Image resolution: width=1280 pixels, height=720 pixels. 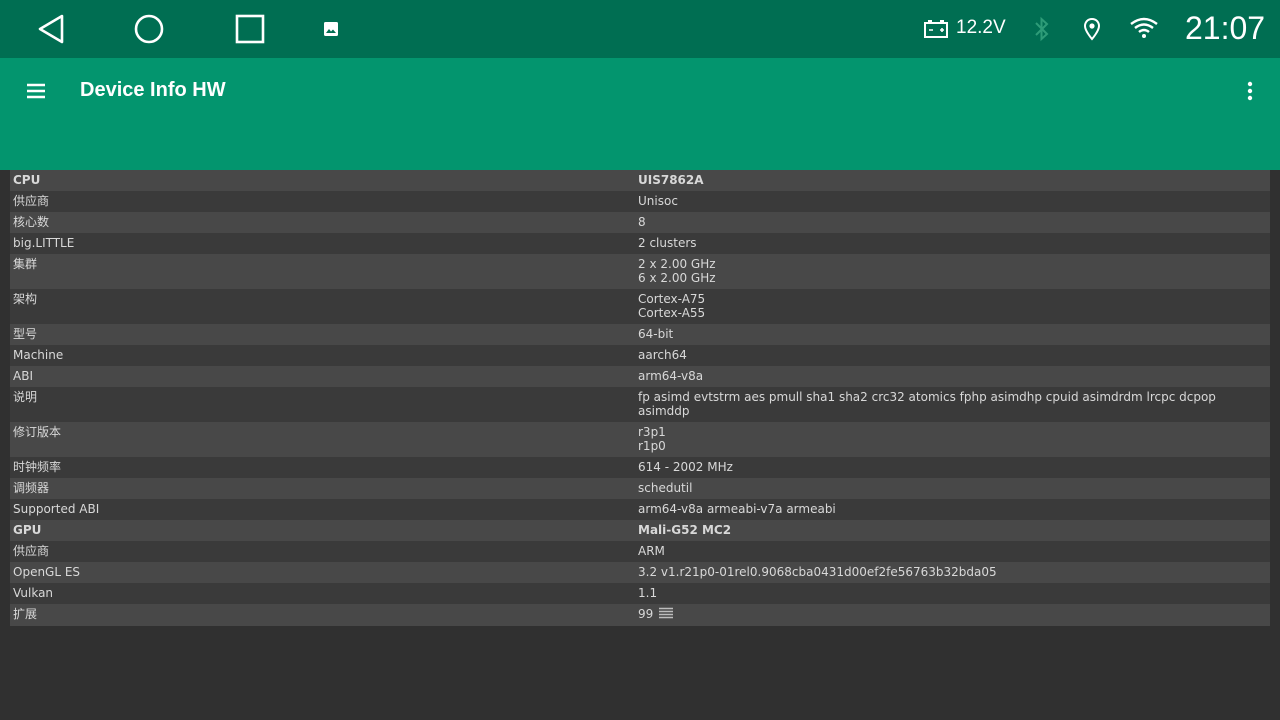 What do you see at coordinates (640, 29) in the screenshot?
I see `status-bar: 12.2V 21:07` at bounding box center [640, 29].